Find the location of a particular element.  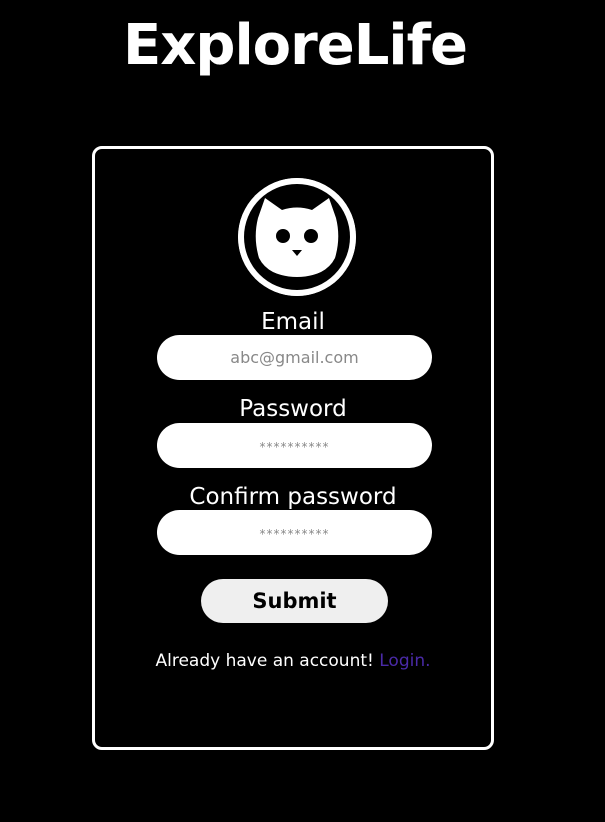

email-field is located at coordinates (294, 357).